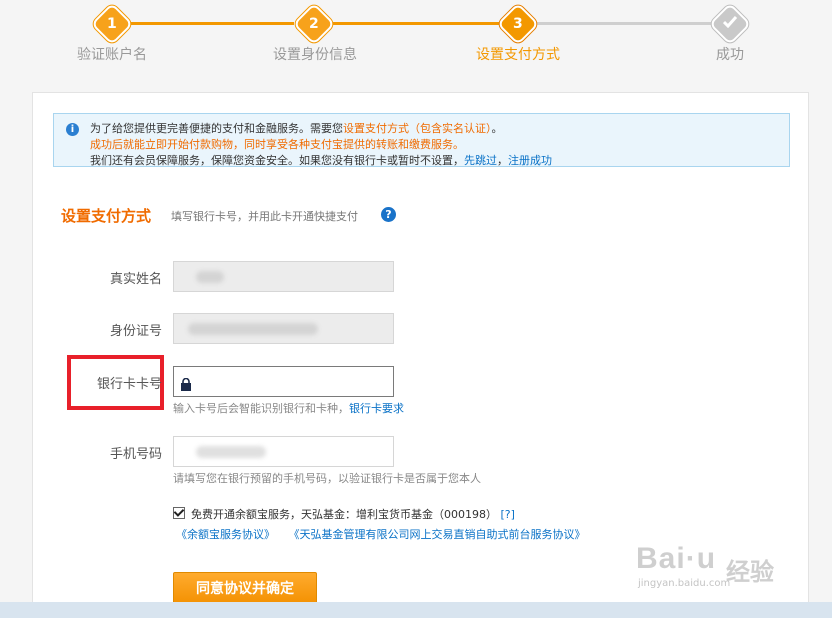  Describe the element at coordinates (417, 128) in the screenshot. I see `notice-highlight: 设置支付方式（包含实名认证）` at that location.